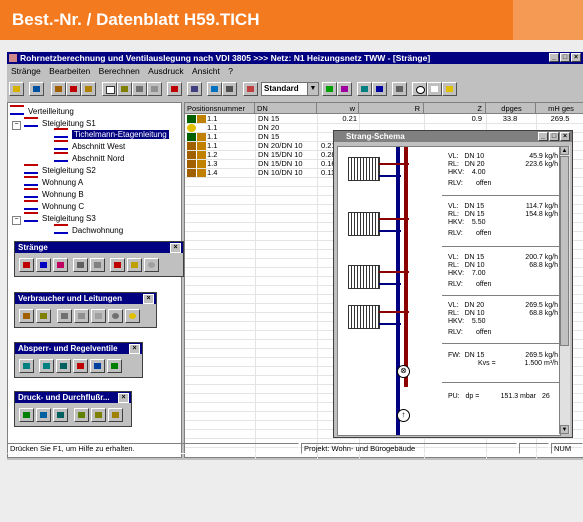 The image size is (583, 522). I want to click on tree-node-wohnung-a: Wohnung A, so click(53, 182).